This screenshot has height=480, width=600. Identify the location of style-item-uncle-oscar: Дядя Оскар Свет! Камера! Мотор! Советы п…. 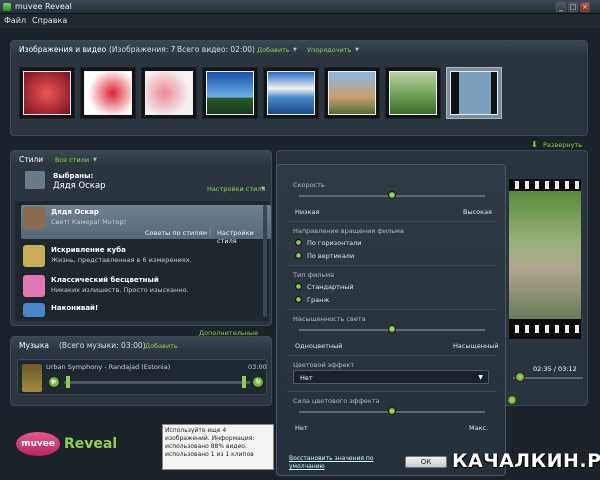
(146, 225).